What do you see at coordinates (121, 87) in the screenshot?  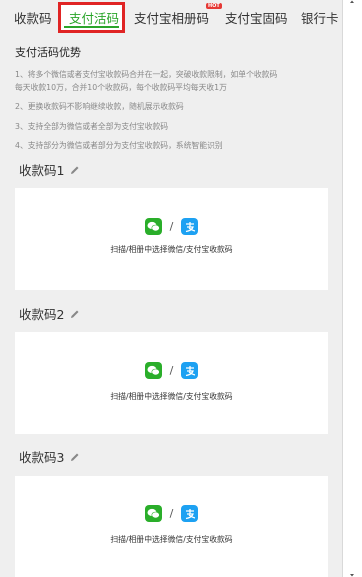 I see `advantage-line: 每天收款10万，合并10个收款码，每个收款码平均每天收1万` at bounding box center [121, 87].